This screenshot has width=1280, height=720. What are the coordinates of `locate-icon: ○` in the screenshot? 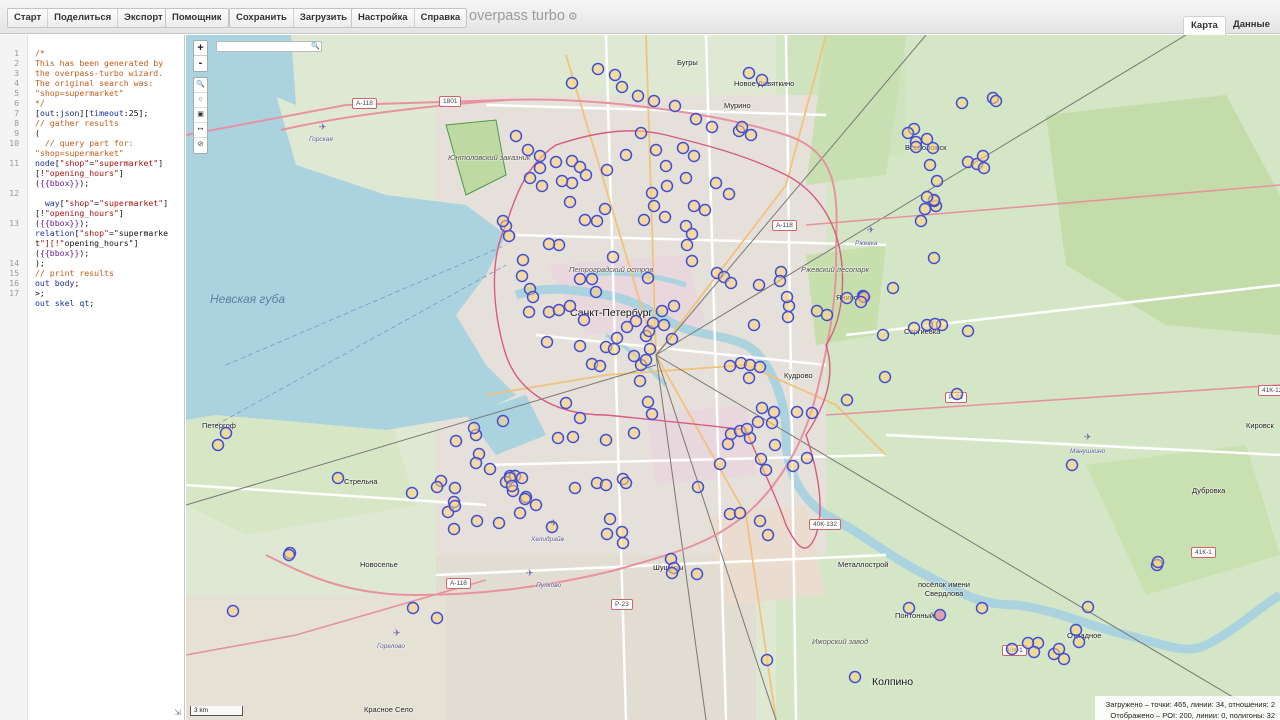 It's located at (200, 100).